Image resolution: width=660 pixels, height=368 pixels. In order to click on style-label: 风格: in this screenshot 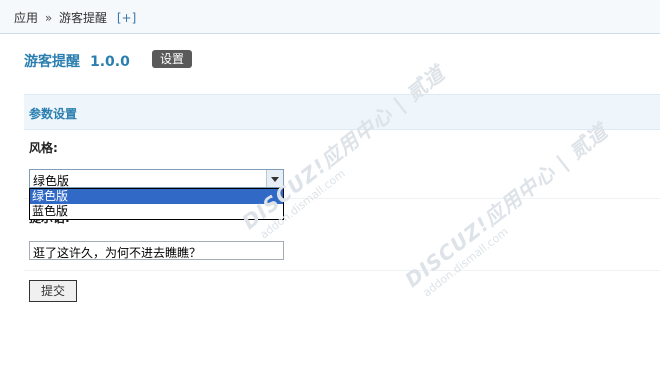, I will do `click(43, 148)`.